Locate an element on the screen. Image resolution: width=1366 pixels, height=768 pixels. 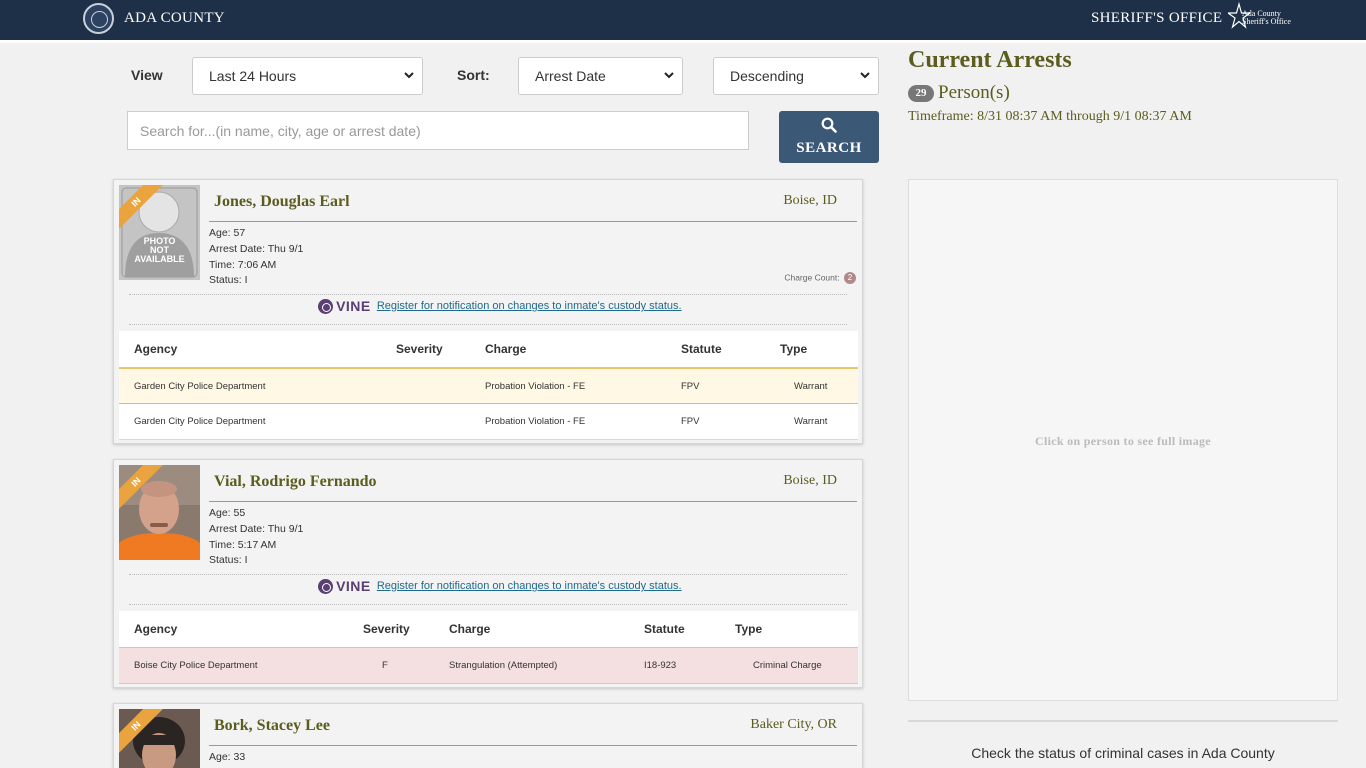
image-panel-hint: Click on person to see full image is located at coordinates (1123, 441).